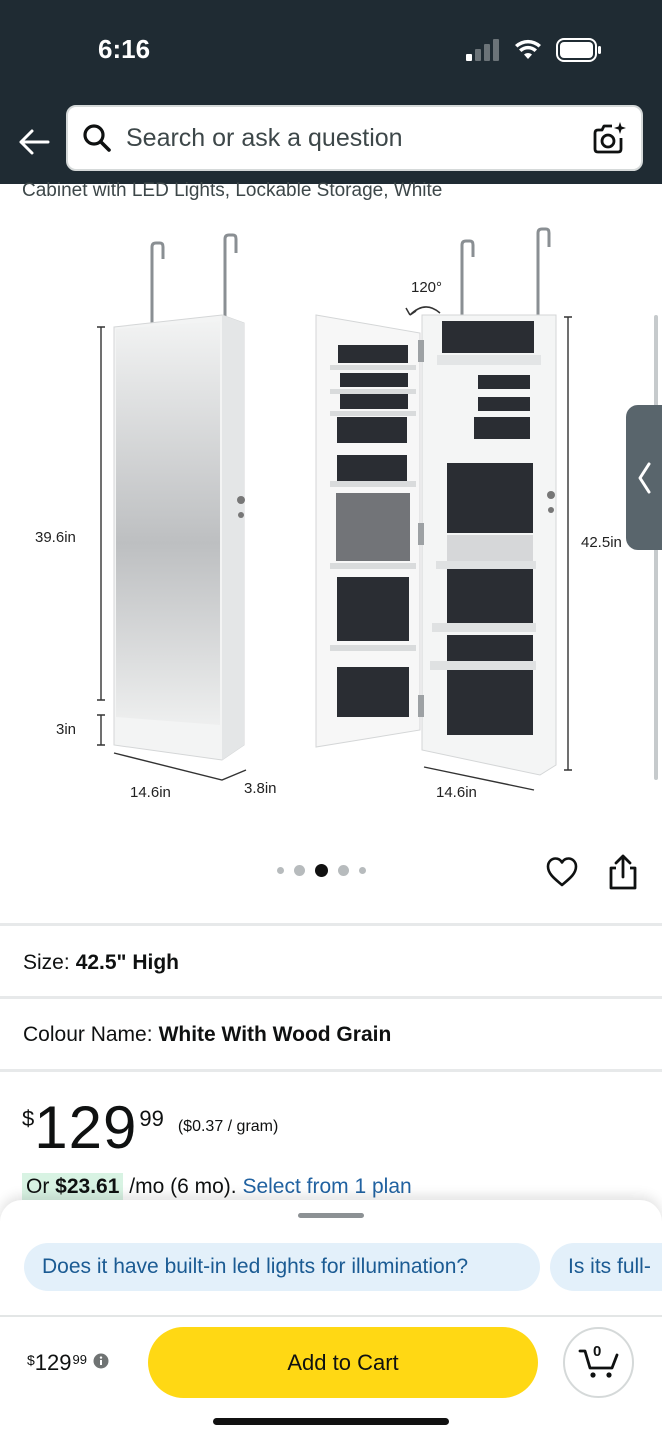 This screenshot has height=1440, width=662. I want to click on price-fraction: 99, so click(151, 1118).